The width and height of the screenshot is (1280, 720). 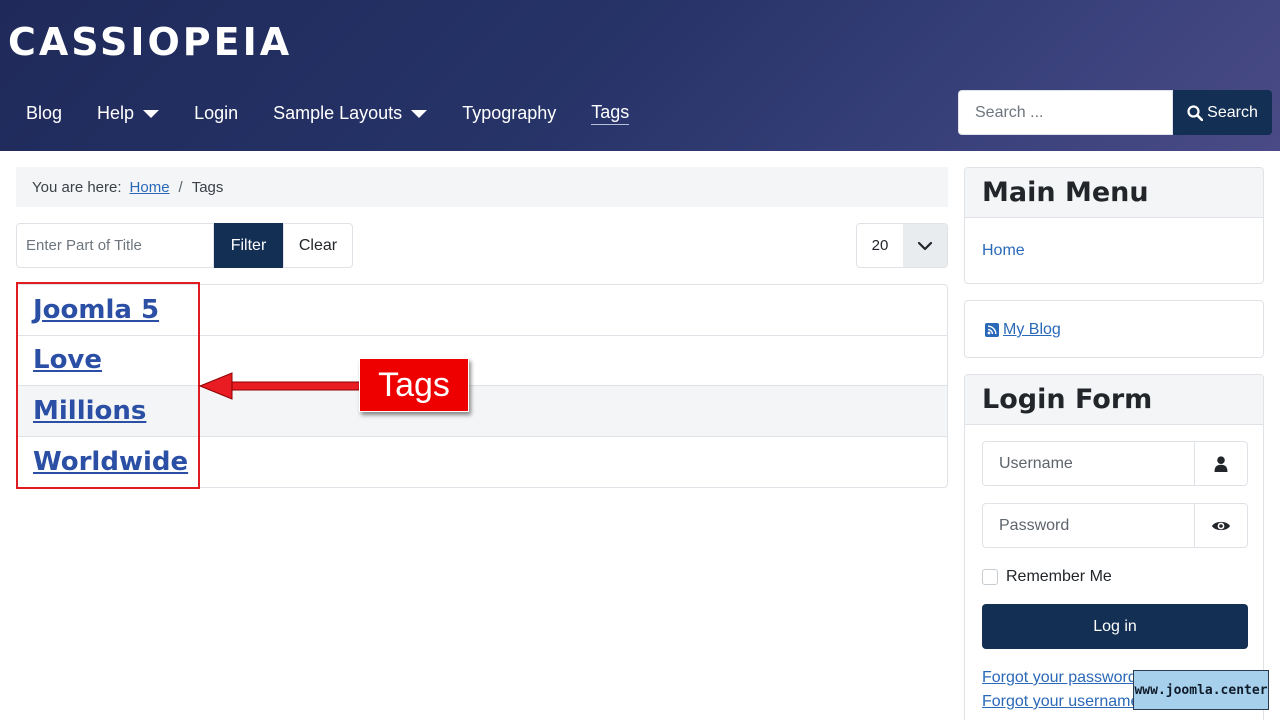 I want to click on rss-icon, so click(x=992, y=330).